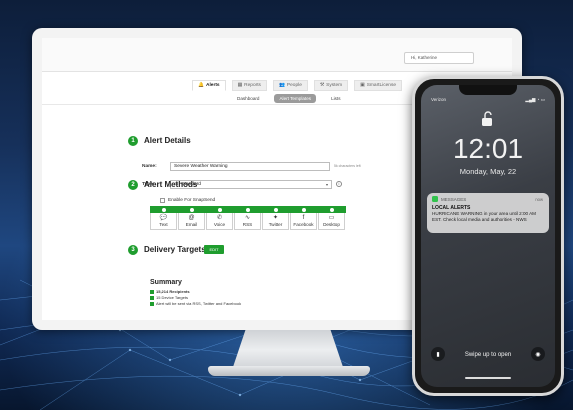 This screenshot has height=410, width=573. I want to click on people-icon: 👥, so click(281, 85).